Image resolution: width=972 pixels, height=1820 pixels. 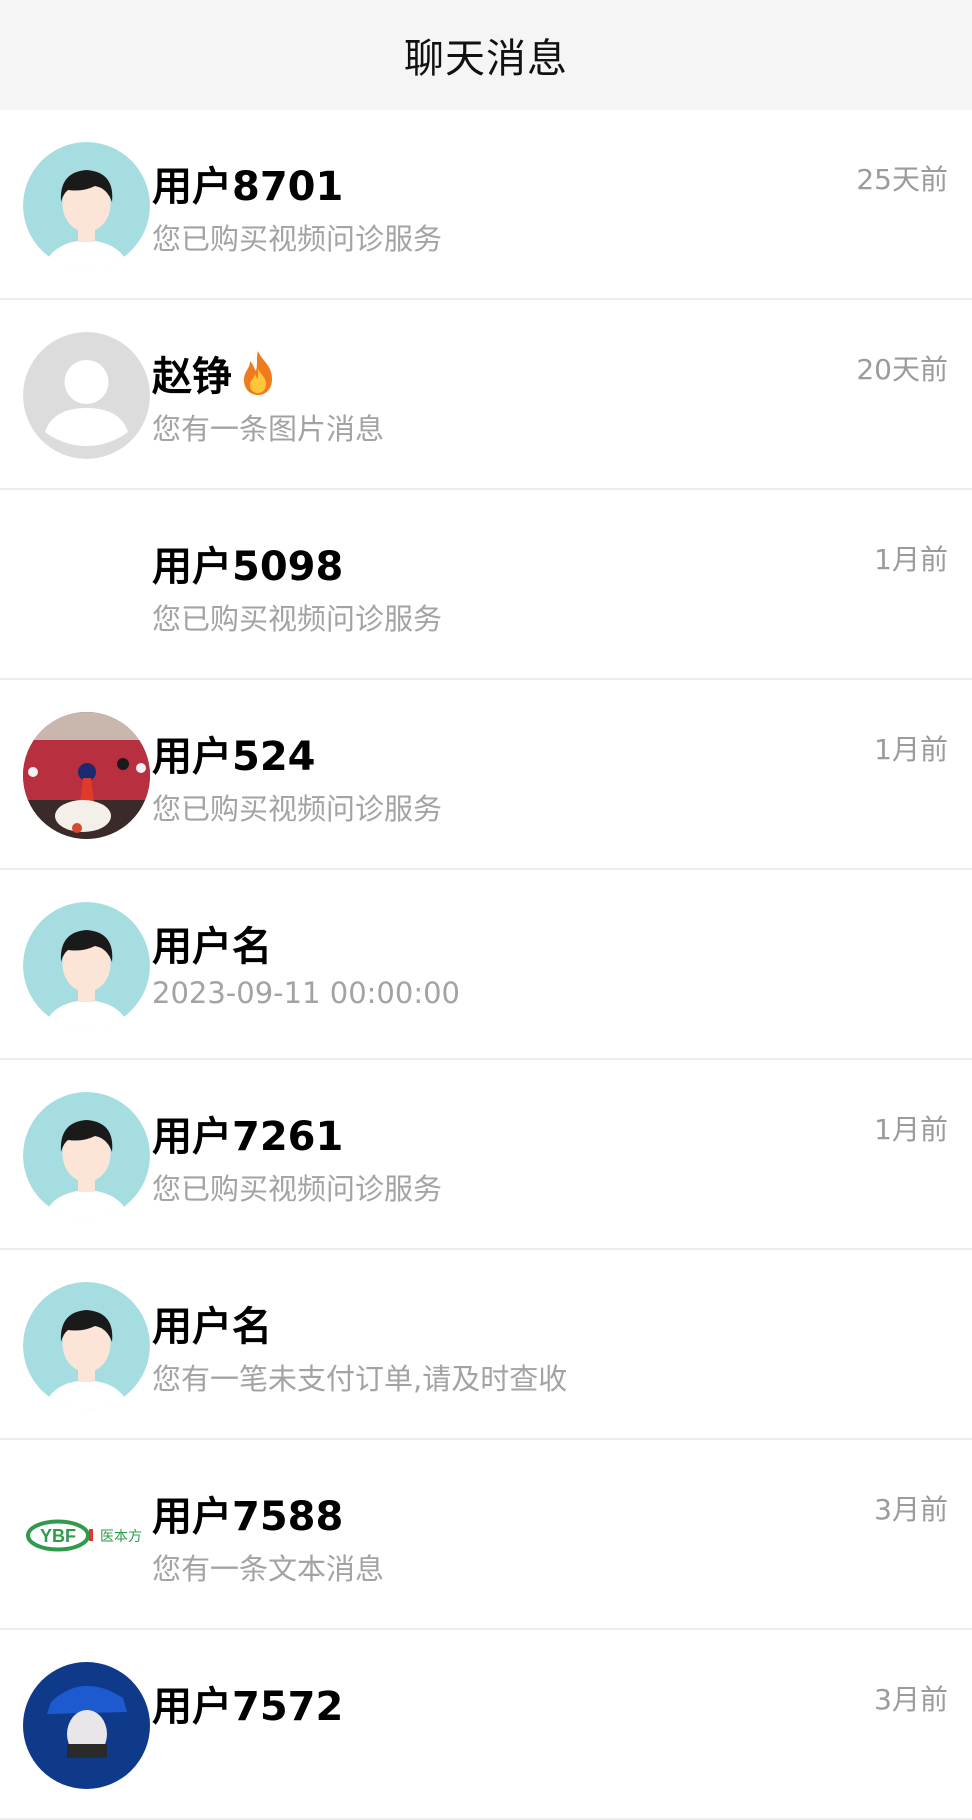 I want to click on page-title: 聊天消息, so click(x=486, y=59).